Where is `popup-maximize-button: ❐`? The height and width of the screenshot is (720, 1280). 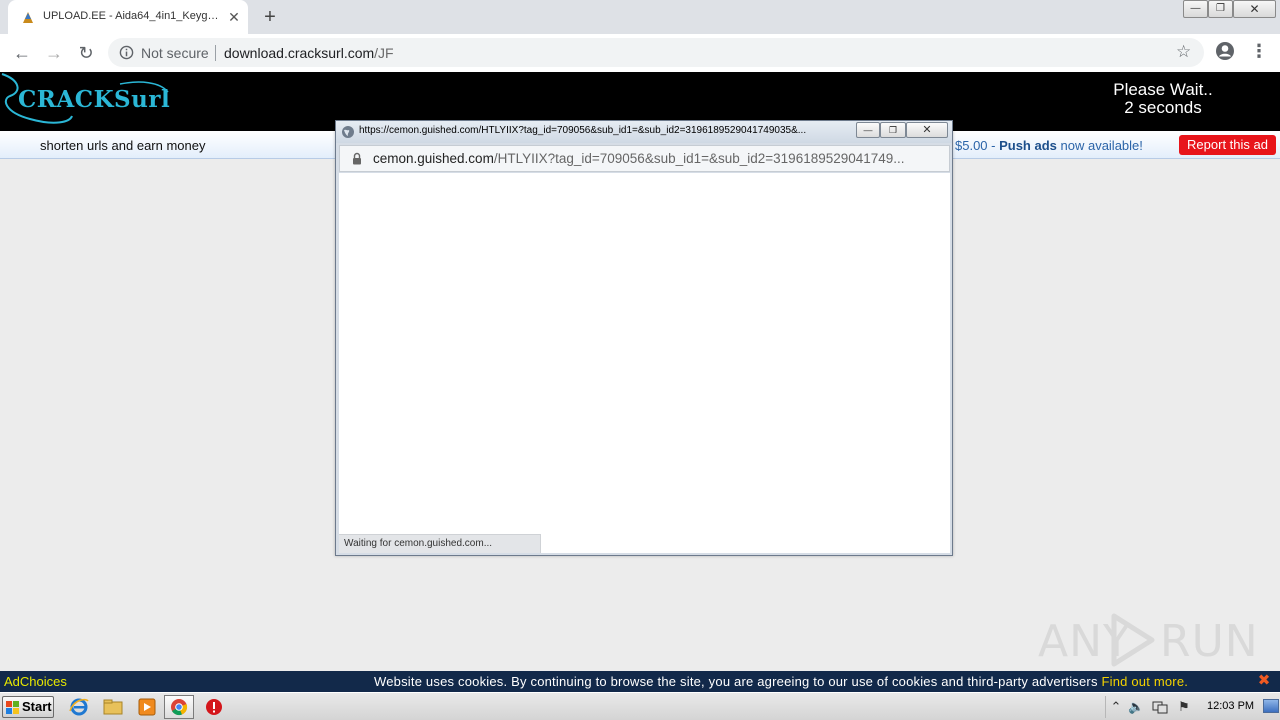 popup-maximize-button: ❐ is located at coordinates (893, 130).